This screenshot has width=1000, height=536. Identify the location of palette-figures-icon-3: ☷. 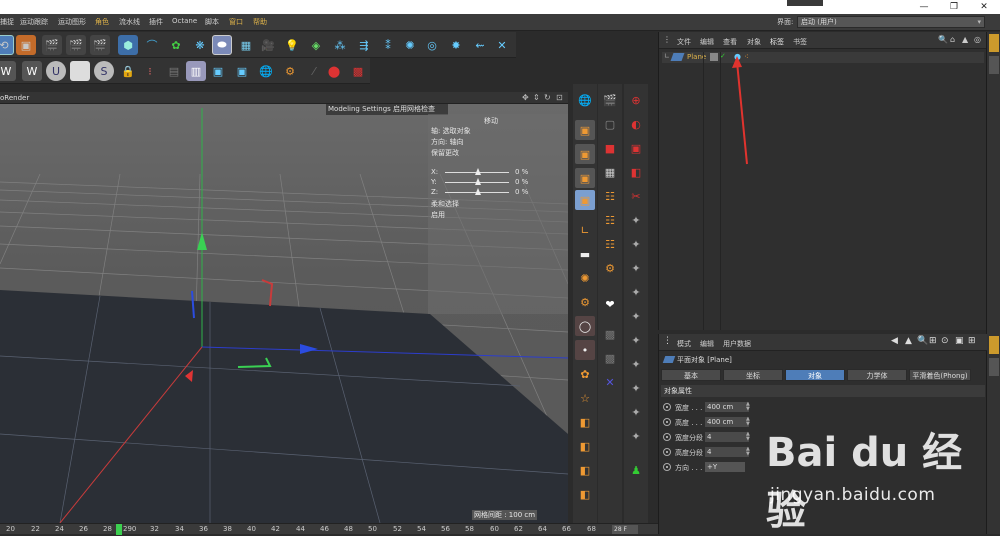
(610, 244).